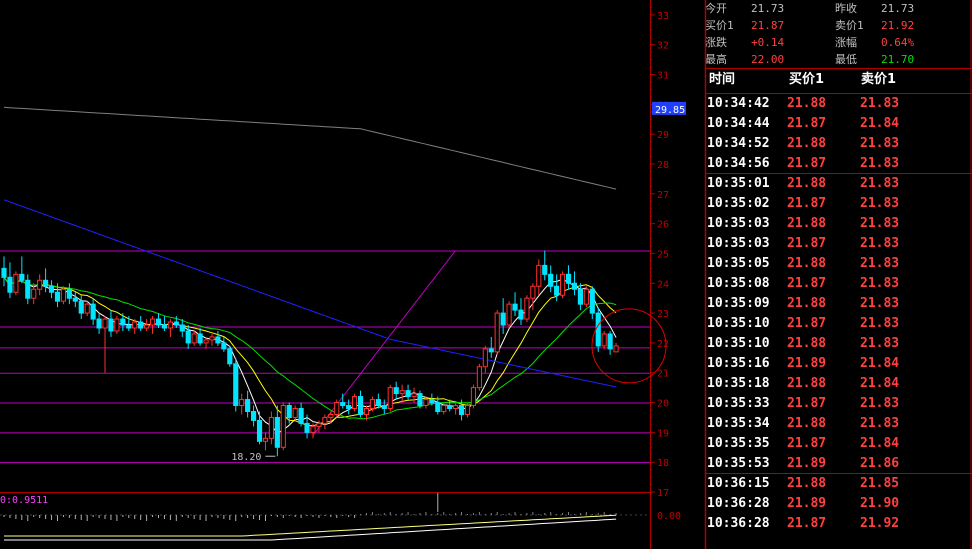 This screenshot has height=549, width=972. What do you see at coordinates (669, 516) in the screenshot?
I see `indicator-zero-label: 0.00` at bounding box center [669, 516].